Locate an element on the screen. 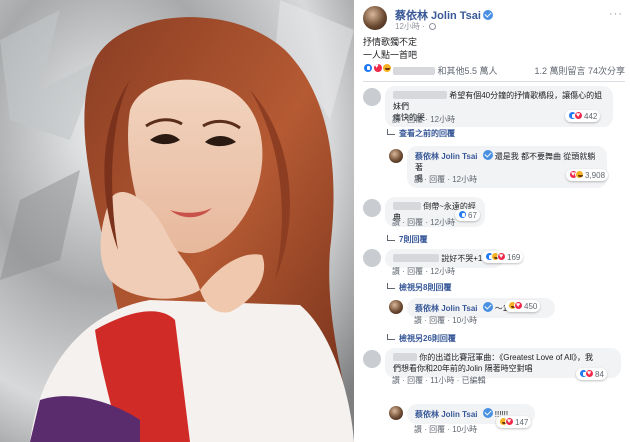 This screenshot has height=442, width=630. post-time: 12小時 is located at coordinates (407, 26).